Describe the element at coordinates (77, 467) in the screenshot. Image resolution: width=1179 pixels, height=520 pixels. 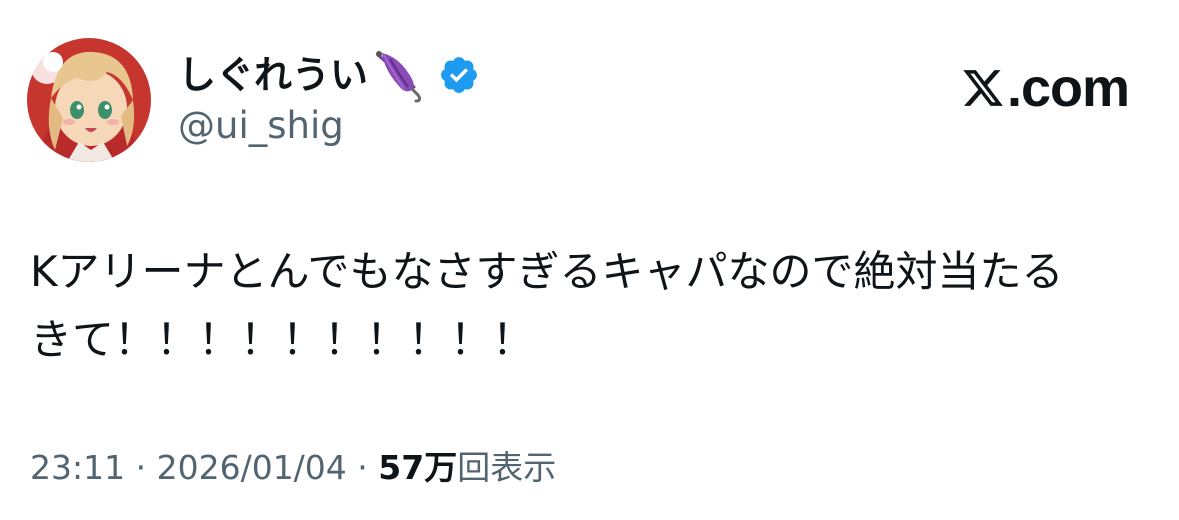
I see `tweet-time: 23:11` at that location.